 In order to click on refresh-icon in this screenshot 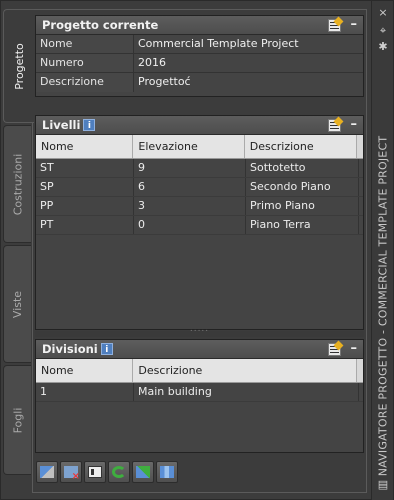, I will do `click(119, 472)`.